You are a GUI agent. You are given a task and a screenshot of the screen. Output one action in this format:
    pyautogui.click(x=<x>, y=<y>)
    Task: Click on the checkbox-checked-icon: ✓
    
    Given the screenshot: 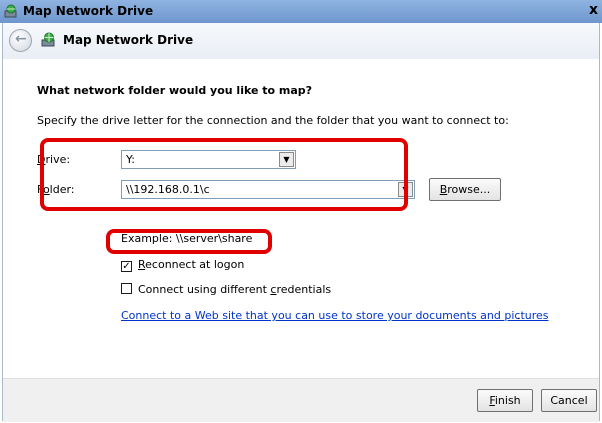 What is the action you would take?
    pyautogui.click(x=126, y=266)
    